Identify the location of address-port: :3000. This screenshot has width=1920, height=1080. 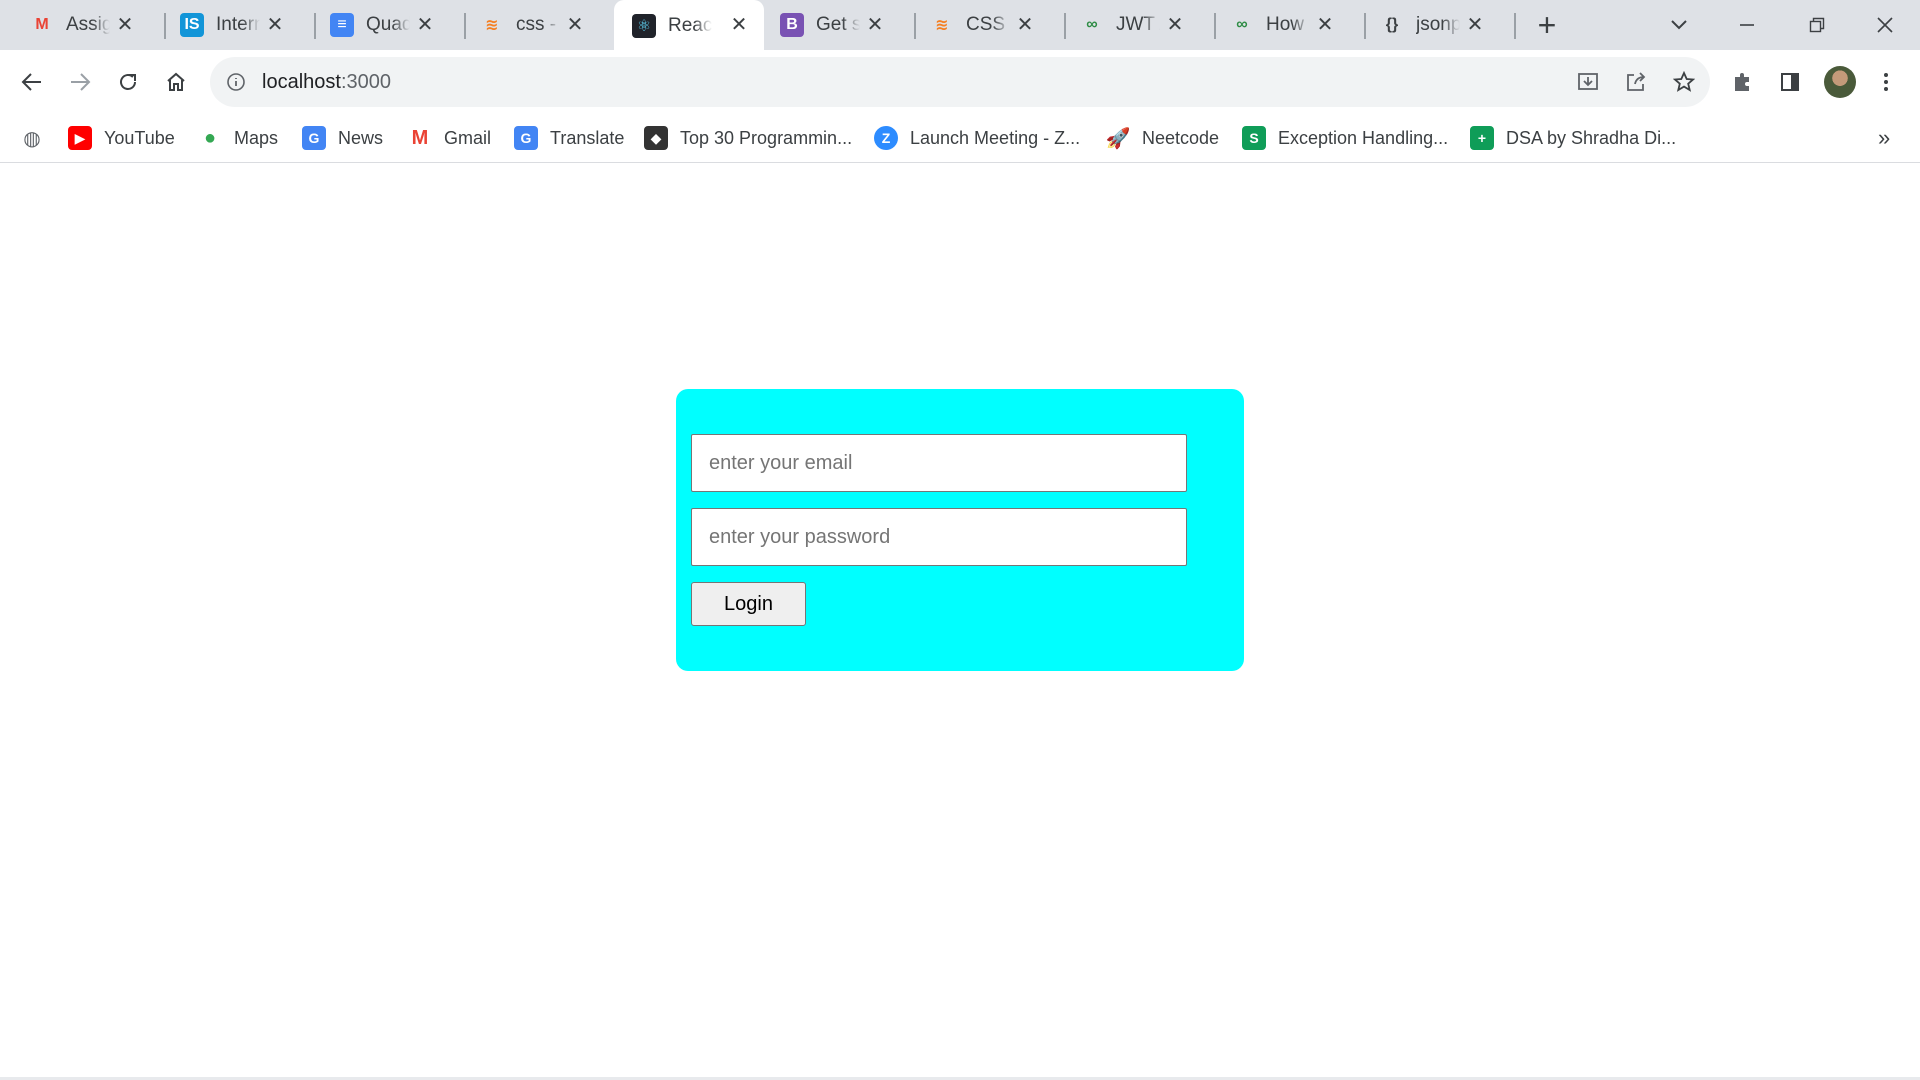
(365, 82).